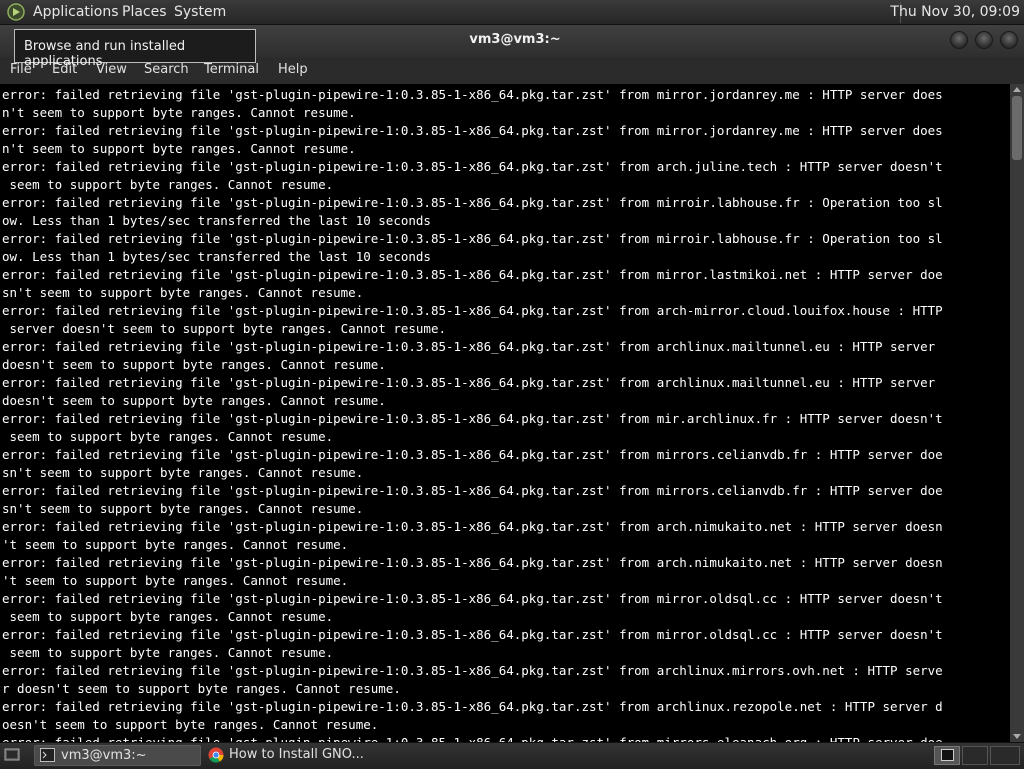  I want to click on system-menu: System, so click(200, 12).